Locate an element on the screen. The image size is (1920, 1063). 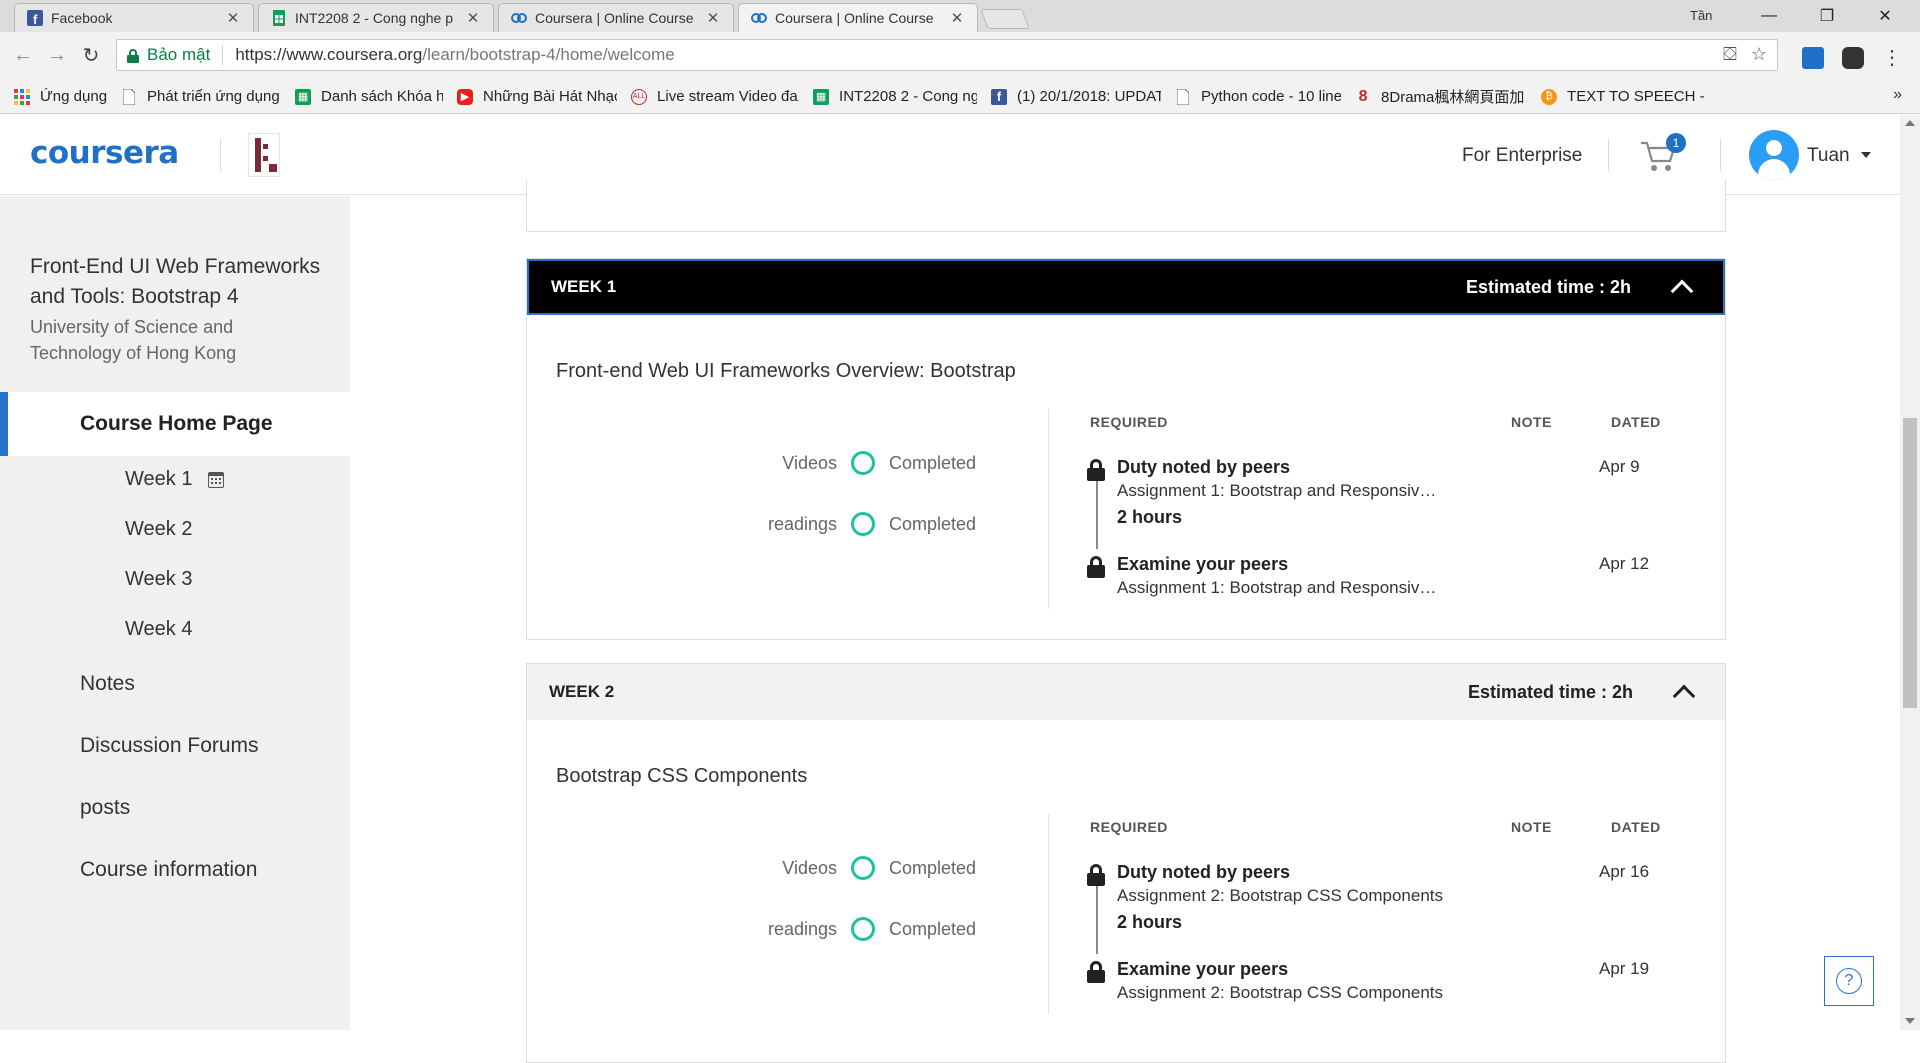
star-icon: ☆ is located at coordinates (1759, 54).